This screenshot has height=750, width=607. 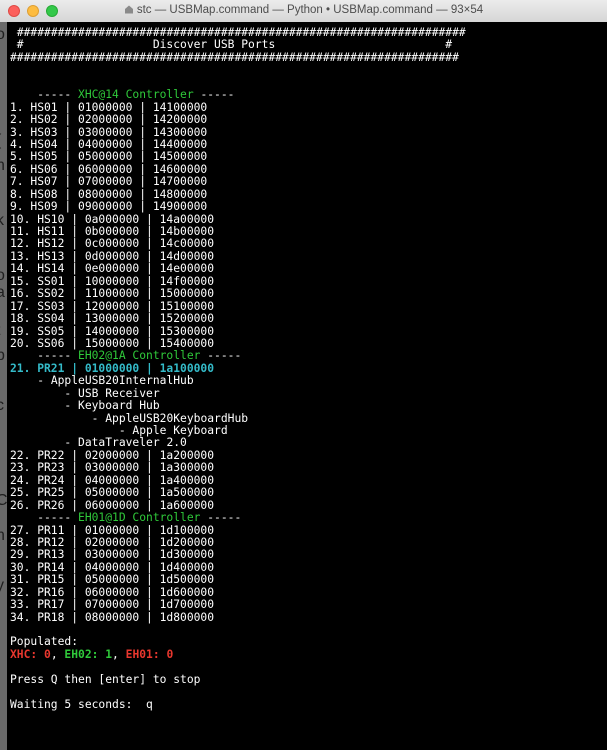 What do you see at coordinates (112, 343) in the screenshot?
I see `port-entry: 20. SS06 | 15000000 | 15400000` at bounding box center [112, 343].